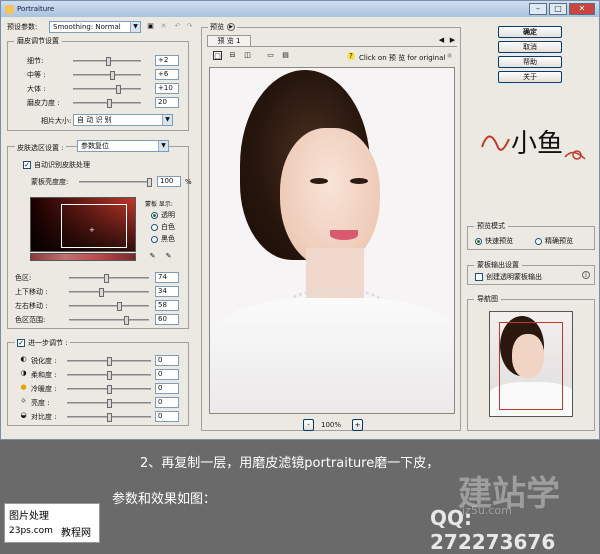 This screenshot has height=554, width=600. Describe the element at coordinates (357, 425) in the screenshot. I see `zoom-in-button: +` at that location.